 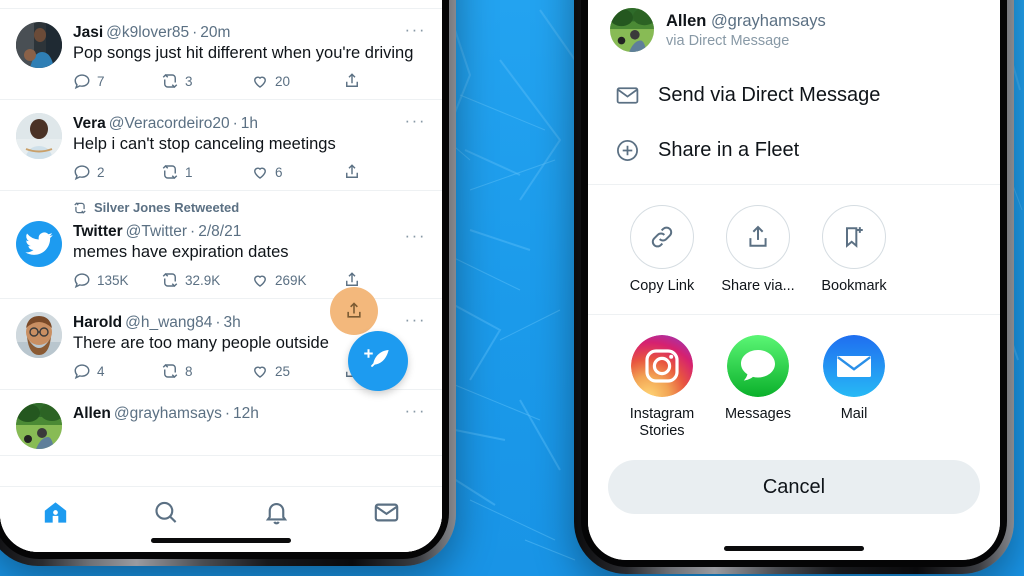 What do you see at coordinates (148, 32) in the screenshot?
I see `tweet-handle: @k9lover85` at bounding box center [148, 32].